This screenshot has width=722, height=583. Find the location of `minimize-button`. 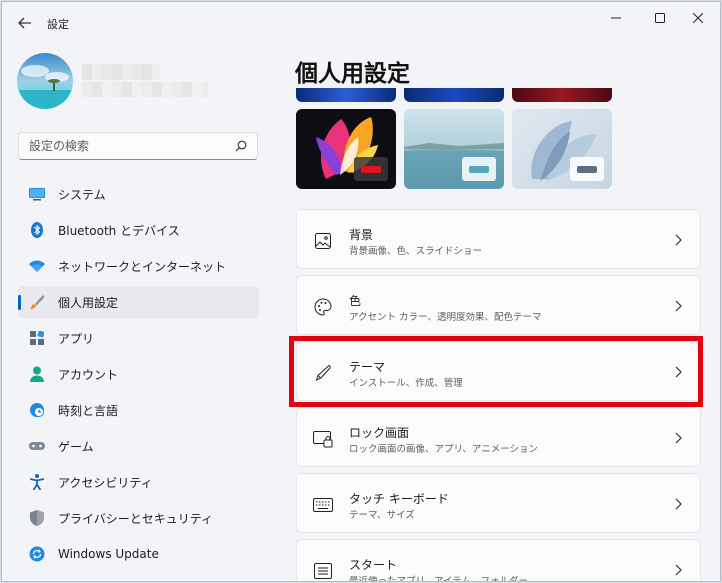

minimize-button is located at coordinates (616, 18).